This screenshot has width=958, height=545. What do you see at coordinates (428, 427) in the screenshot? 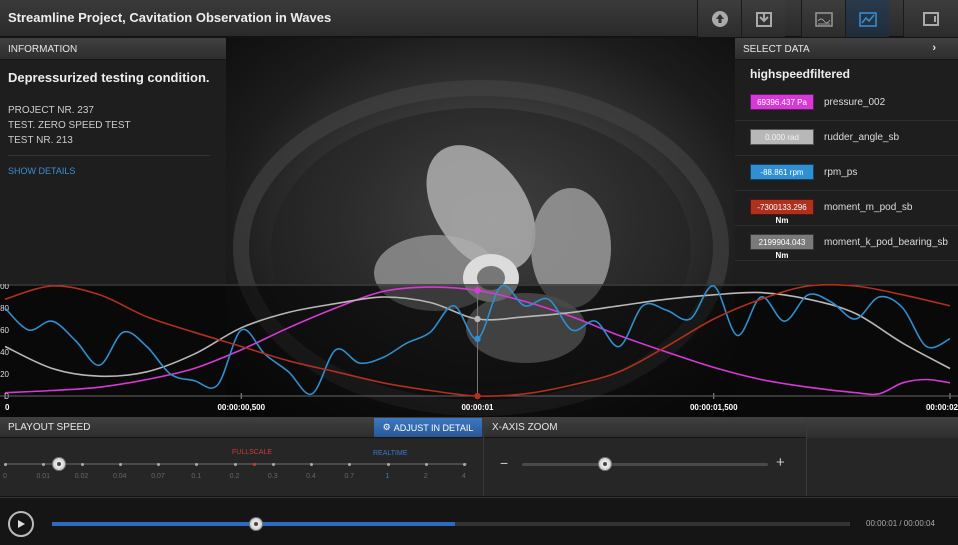
I see `adjust-in-detail-button: ⚙ ADJUST IN DETAIL` at bounding box center [428, 427].